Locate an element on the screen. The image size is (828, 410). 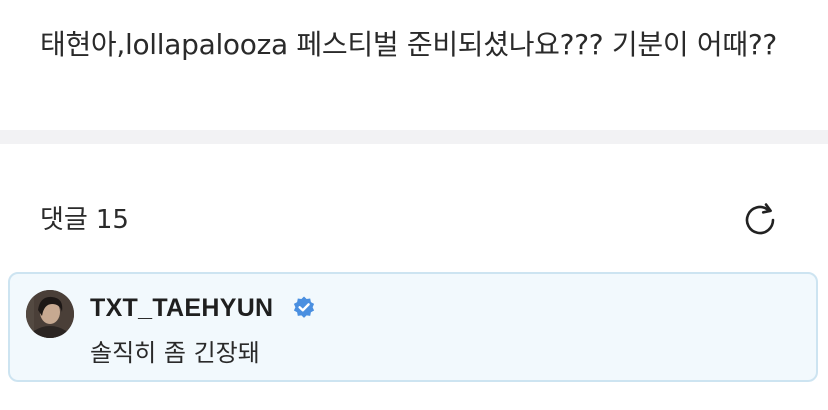
comments-label: 댓글 is located at coordinates (64, 220).